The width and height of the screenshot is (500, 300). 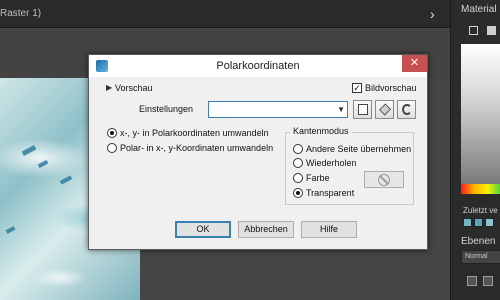 What do you see at coordinates (203, 229) in the screenshot?
I see `ok-button: OK` at bounding box center [203, 229].